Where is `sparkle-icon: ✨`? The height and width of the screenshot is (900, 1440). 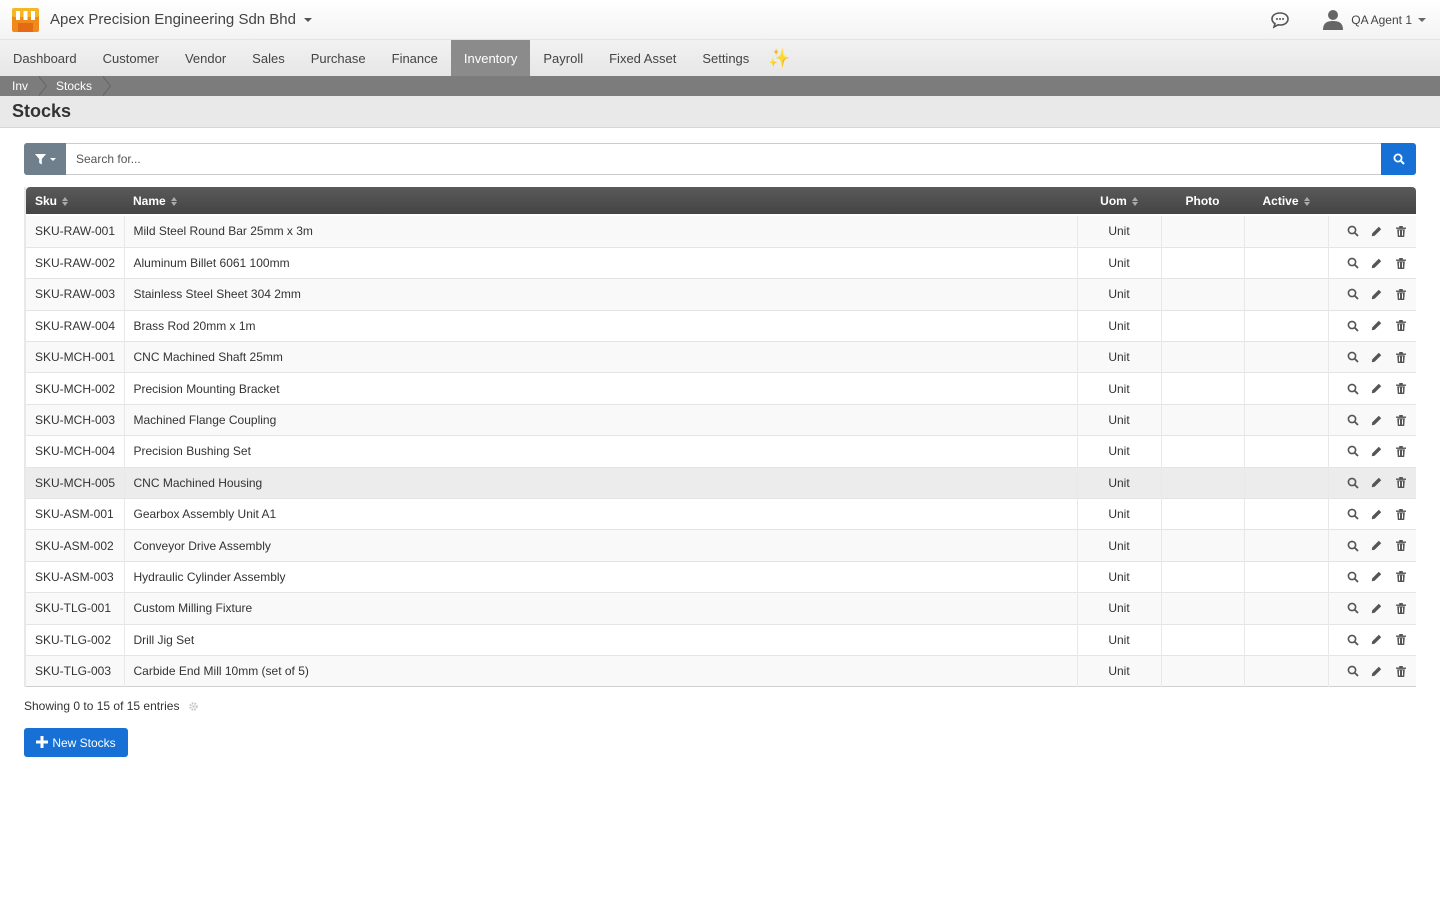
sparkle-icon: ✨ is located at coordinates (779, 58).